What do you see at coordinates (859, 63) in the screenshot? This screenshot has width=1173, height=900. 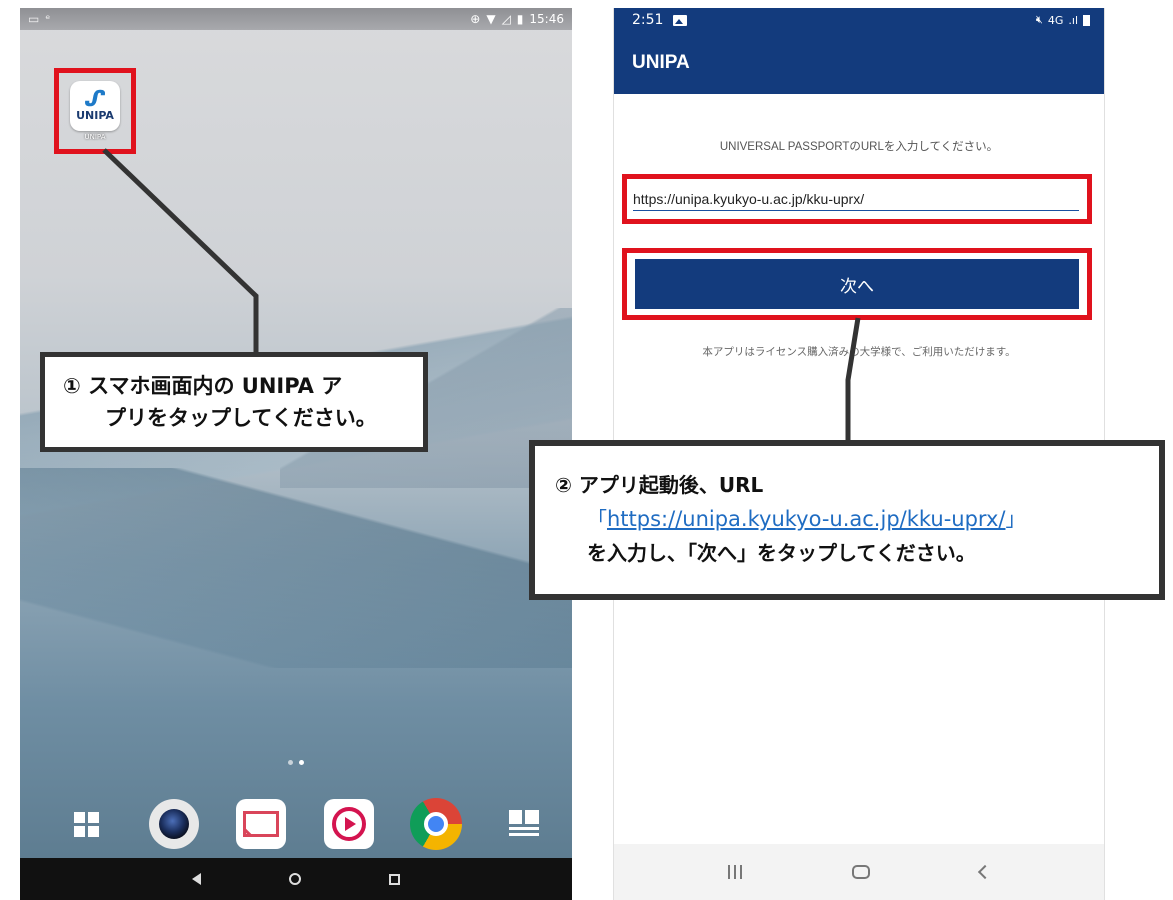 I see `app-bar: UNIPA` at bounding box center [859, 63].